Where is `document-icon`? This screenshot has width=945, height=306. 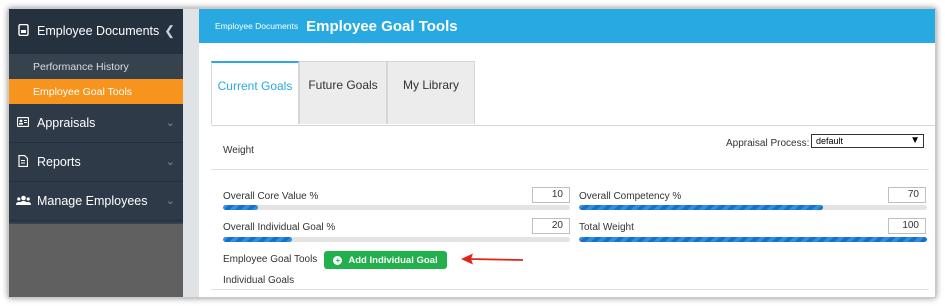
document-icon is located at coordinates (23, 31).